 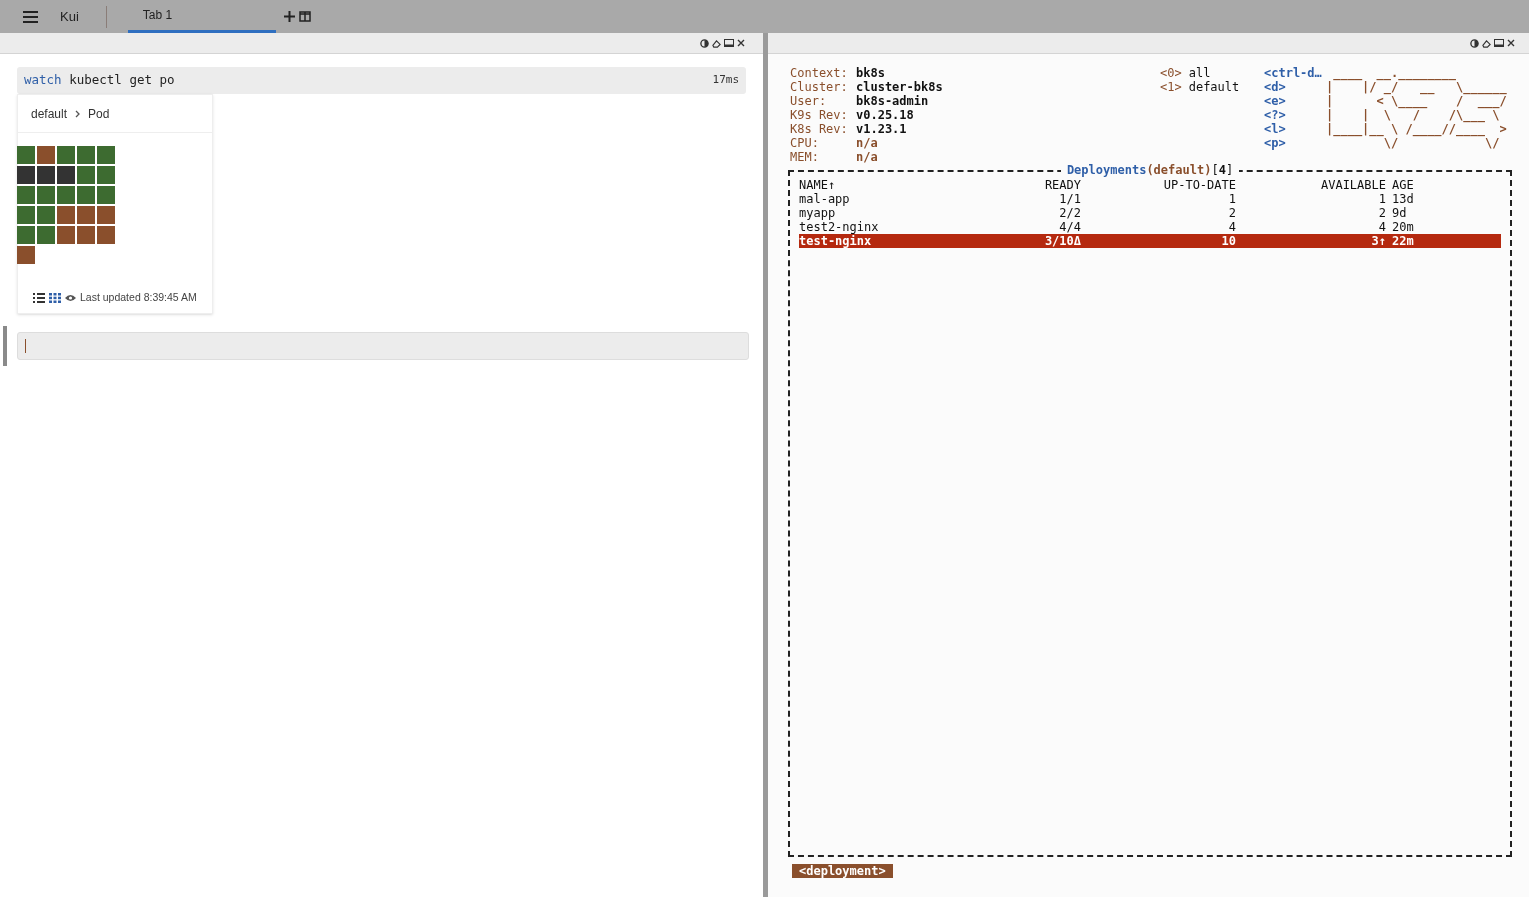 What do you see at coordinates (1199, 73) in the screenshot?
I see `namespace-name: all` at bounding box center [1199, 73].